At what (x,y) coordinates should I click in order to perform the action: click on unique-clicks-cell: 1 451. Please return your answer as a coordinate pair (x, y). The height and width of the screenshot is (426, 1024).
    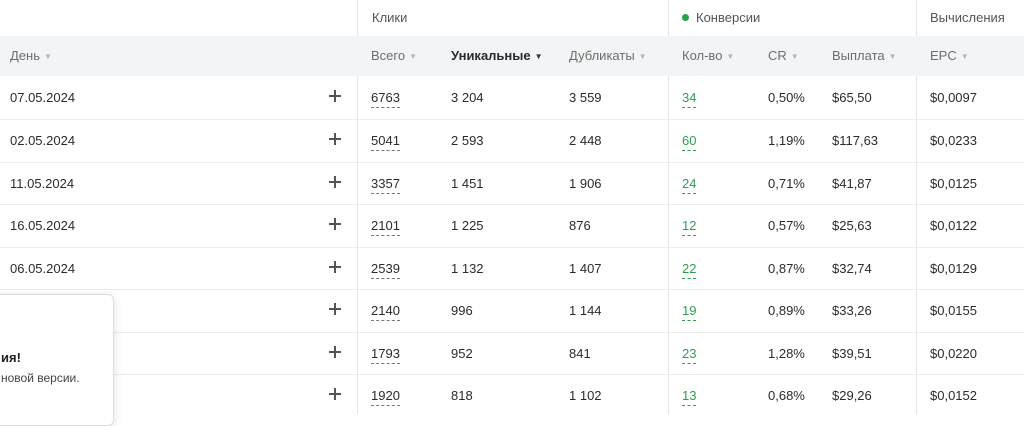
    Looking at the image, I should click on (467, 183).